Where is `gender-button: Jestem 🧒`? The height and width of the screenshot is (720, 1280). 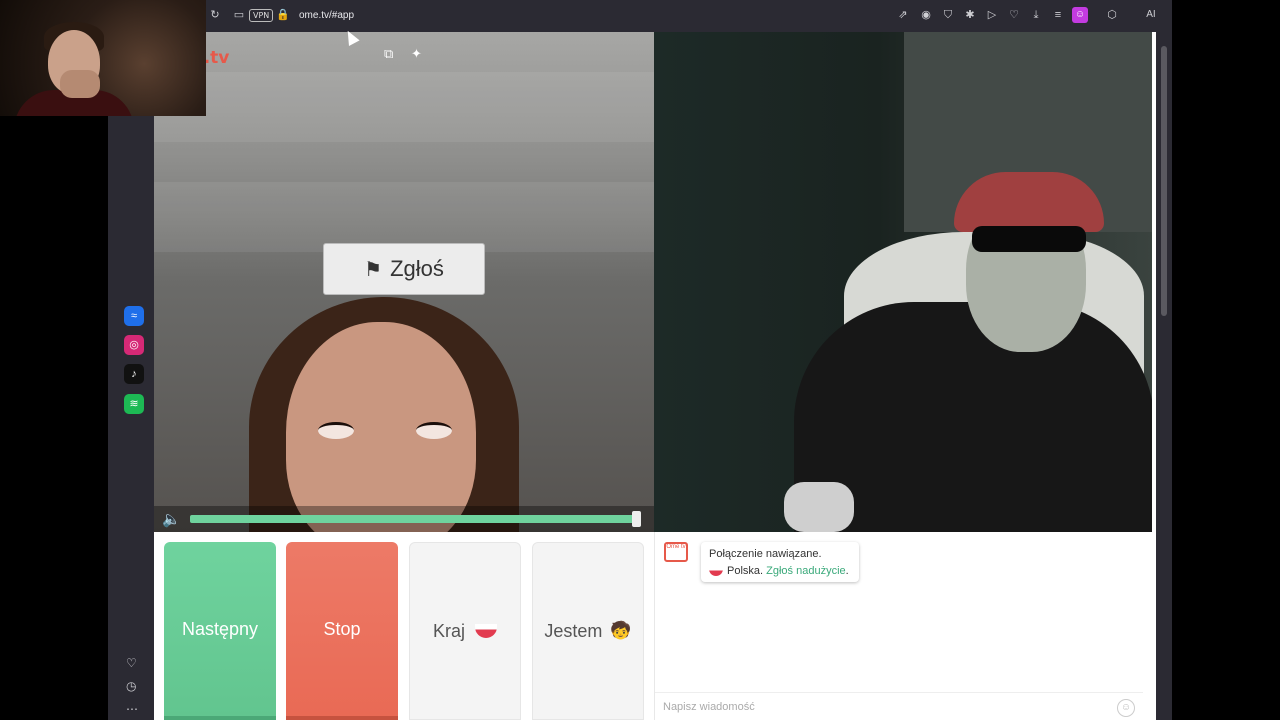
gender-button: Jestem 🧒 is located at coordinates (588, 631).